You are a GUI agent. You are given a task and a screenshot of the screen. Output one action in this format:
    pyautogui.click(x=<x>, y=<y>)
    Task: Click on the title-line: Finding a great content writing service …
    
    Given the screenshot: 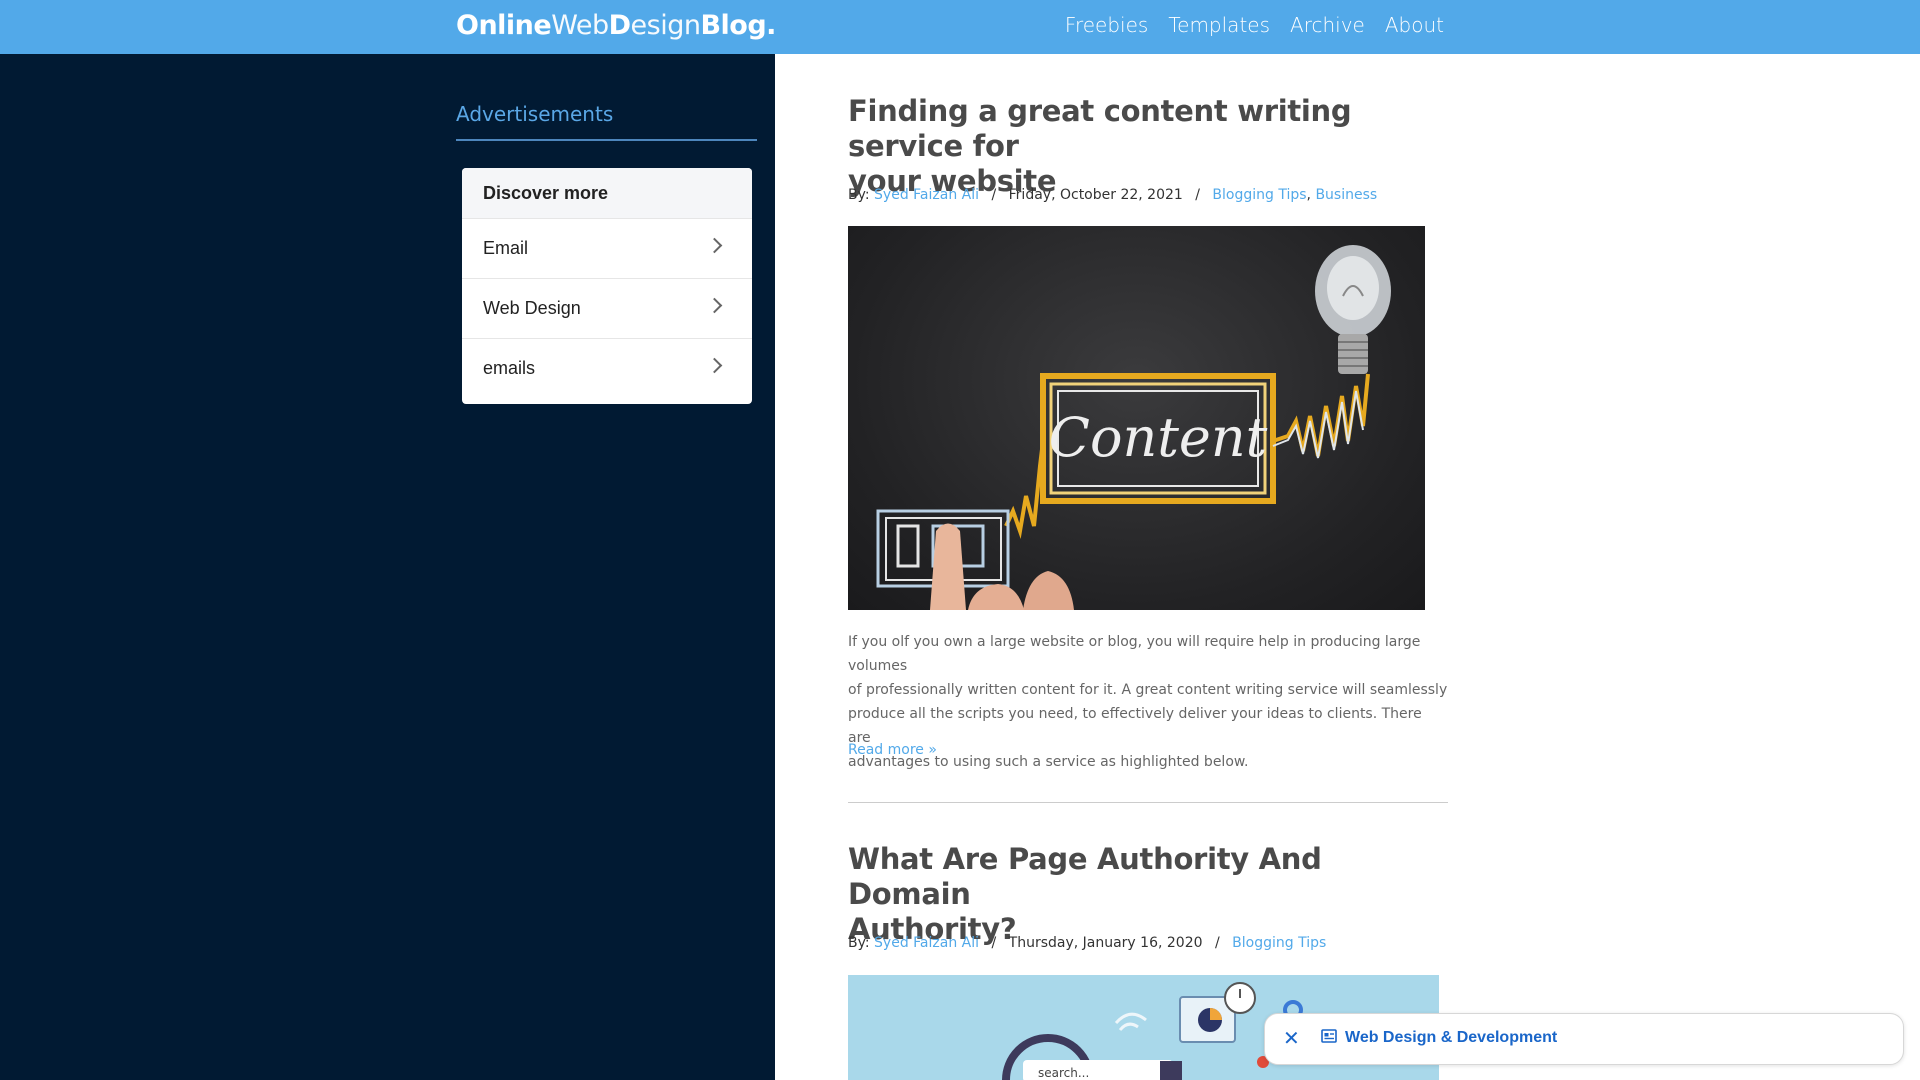 What is the action you would take?
    pyautogui.click(x=1100, y=128)
    